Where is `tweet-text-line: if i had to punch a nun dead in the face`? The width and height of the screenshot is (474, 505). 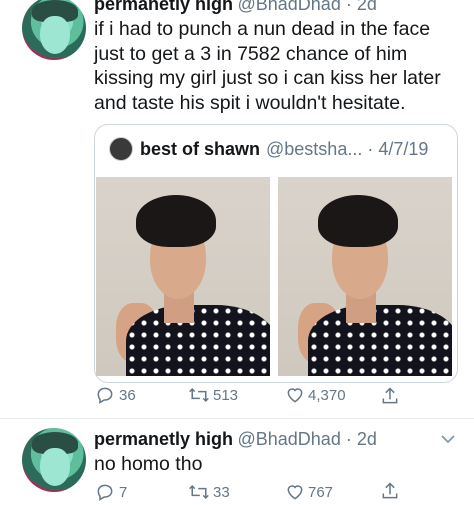 tweet-text-line: if i had to punch a nun dead in the face is located at coordinates (262, 29).